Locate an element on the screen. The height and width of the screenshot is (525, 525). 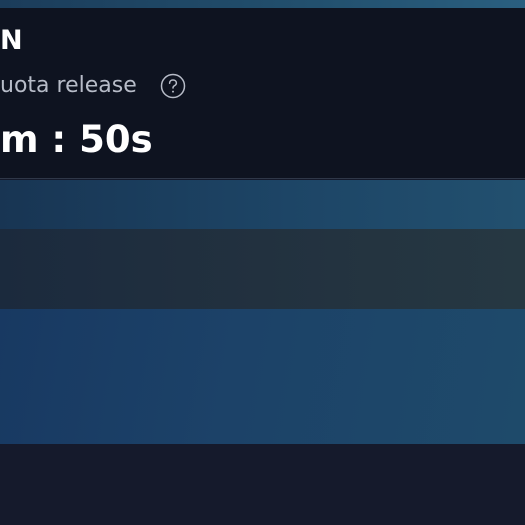
quota-release-label: uota release is located at coordinates (68, 85).